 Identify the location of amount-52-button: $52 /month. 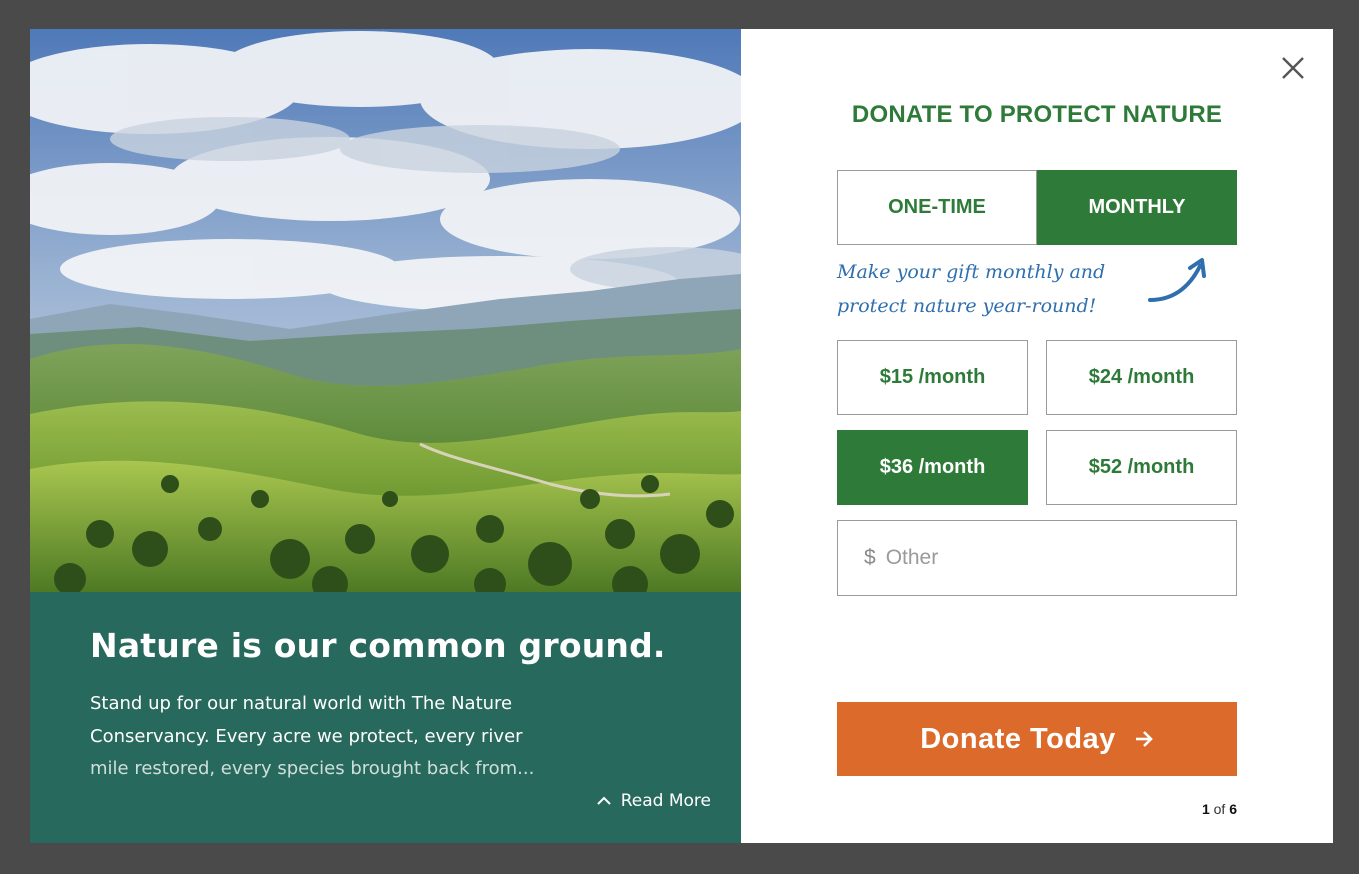
(1141, 467).